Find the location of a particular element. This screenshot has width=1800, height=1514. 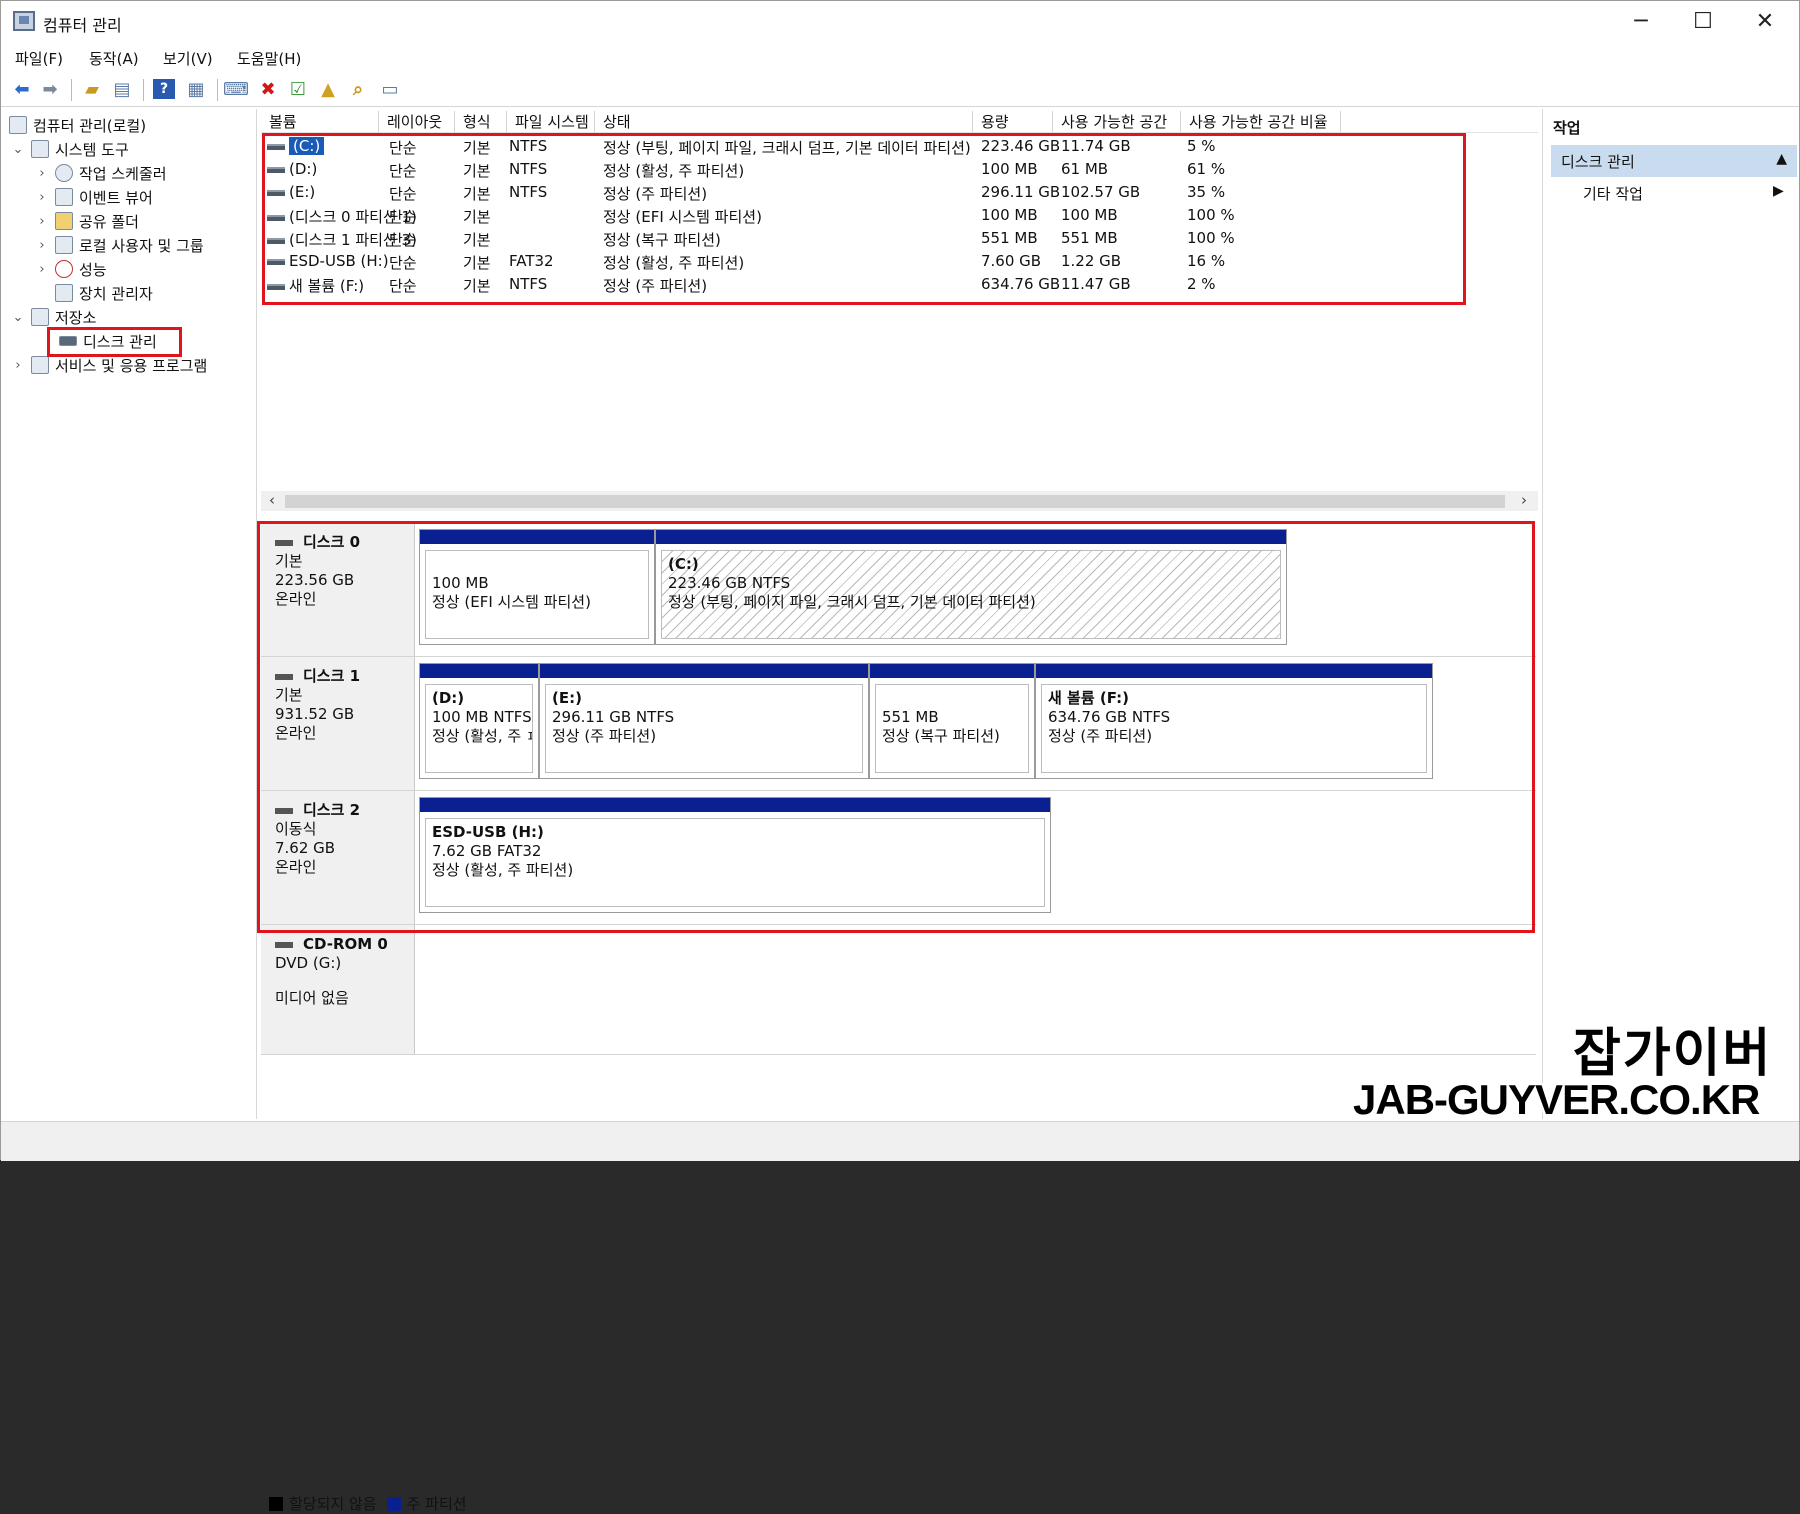

performance-icon is located at coordinates (64, 269).